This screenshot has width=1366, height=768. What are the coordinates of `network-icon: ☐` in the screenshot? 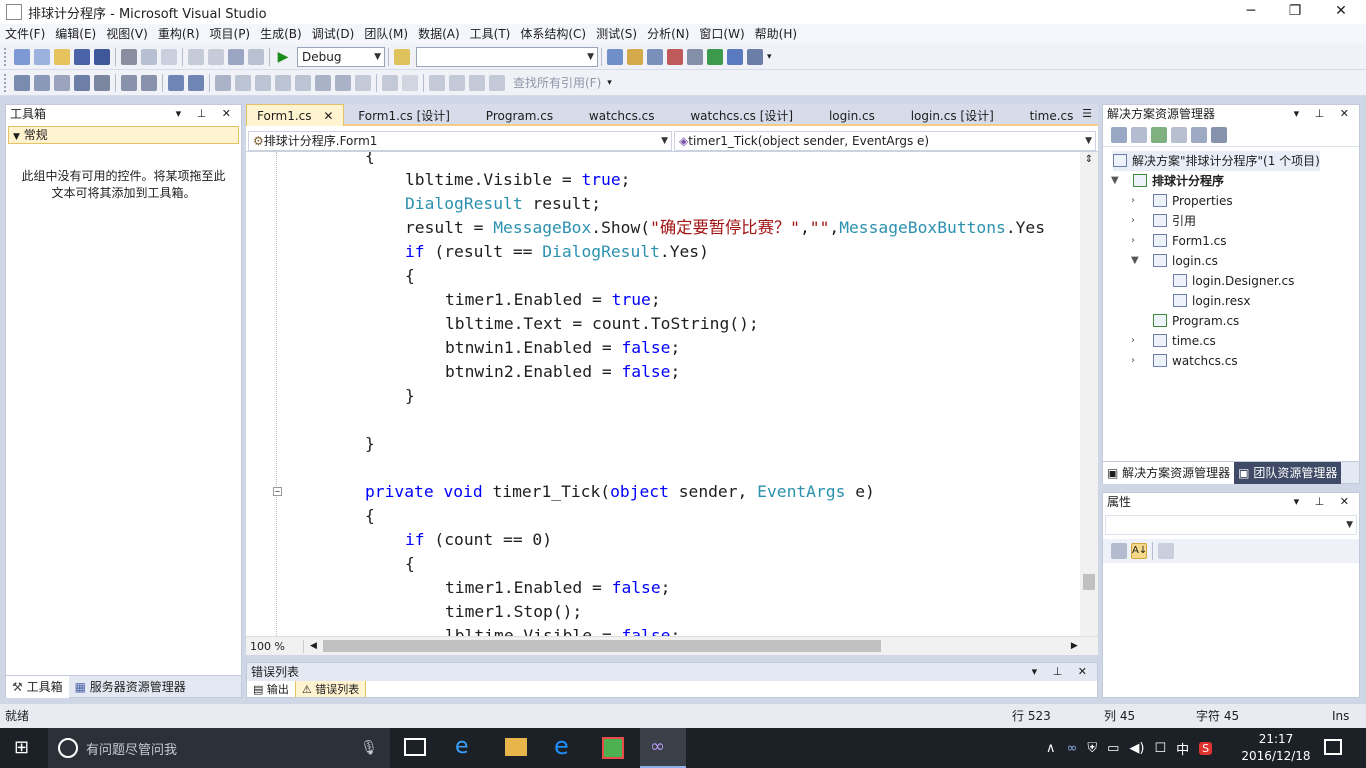 It's located at (1161, 748).